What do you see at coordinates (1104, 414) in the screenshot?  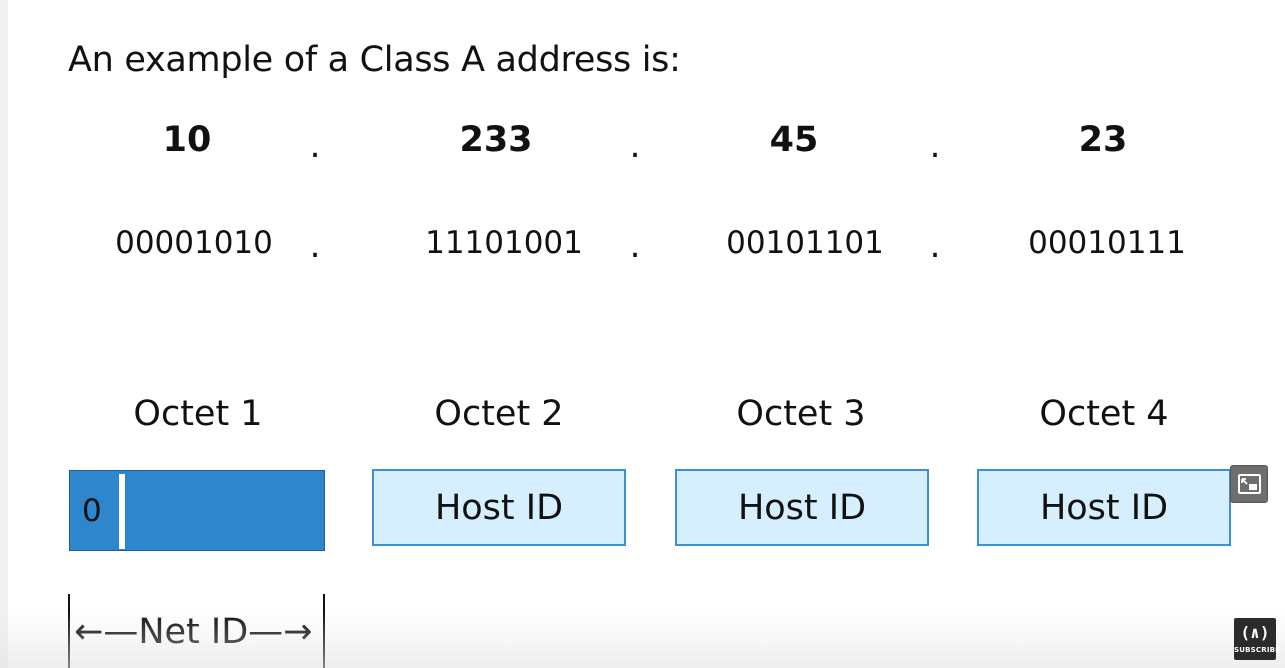 I see `octet-label-4: Octet 4` at bounding box center [1104, 414].